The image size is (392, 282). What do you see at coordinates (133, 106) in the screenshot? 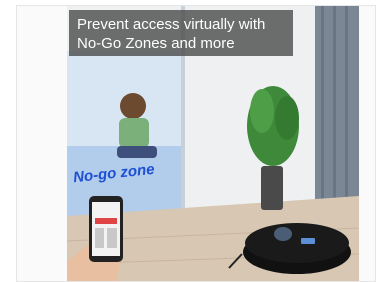
I see `child` at bounding box center [133, 106].